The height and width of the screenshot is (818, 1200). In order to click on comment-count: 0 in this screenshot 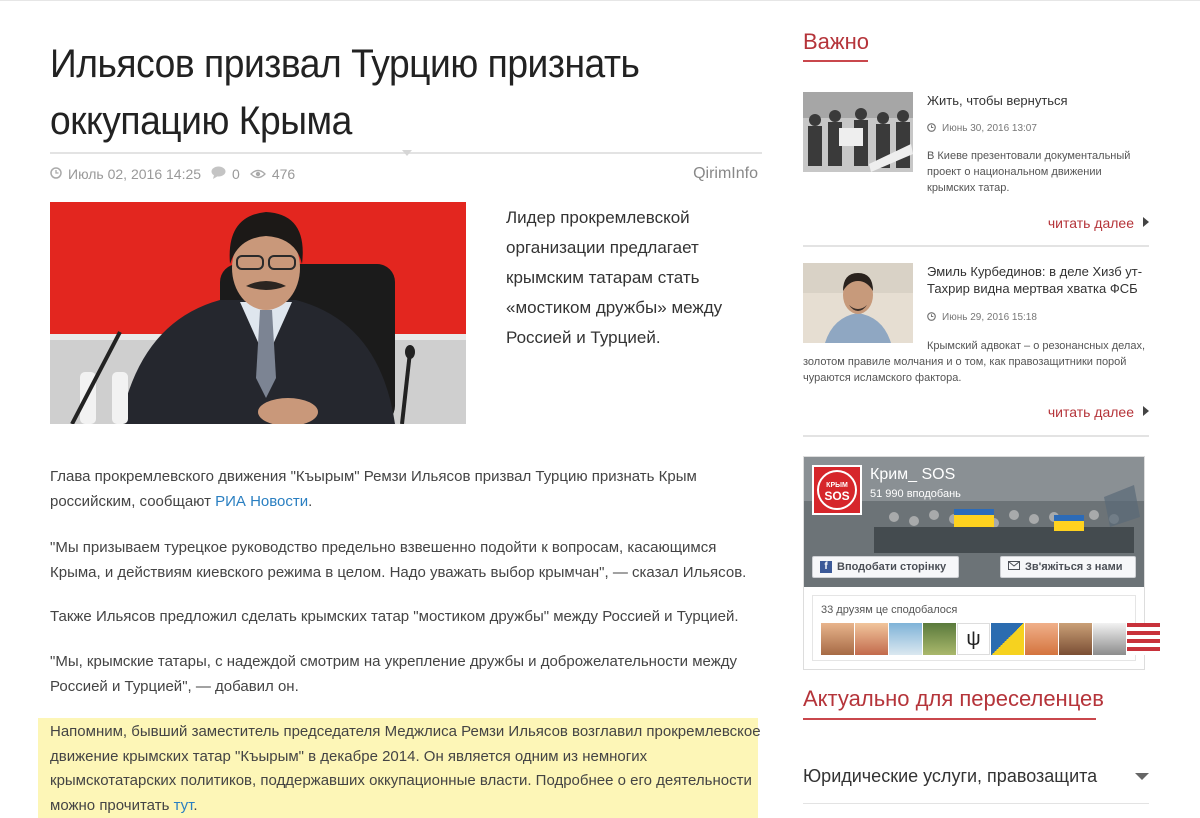, I will do `click(236, 174)`.